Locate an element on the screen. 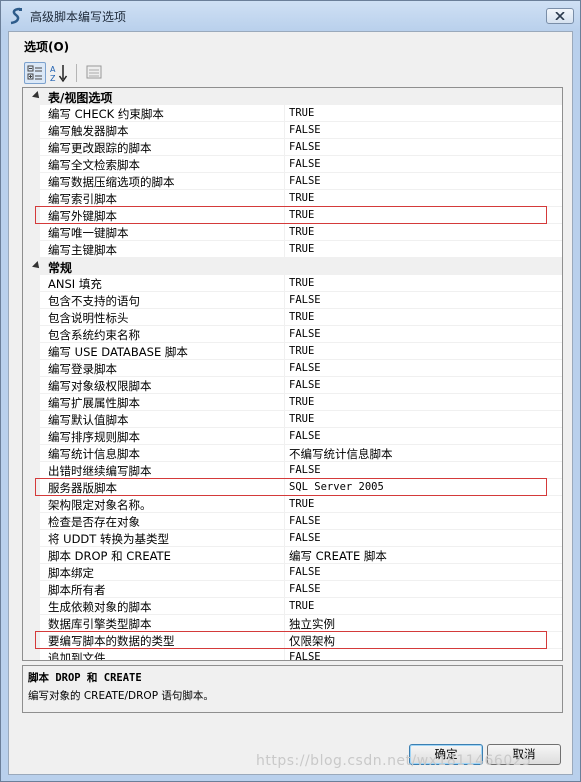 Image resolution: width=581 pixels, height=782 pixels. property-row: 编写主键脚本 TRUE is located at coordinates (292, 249).